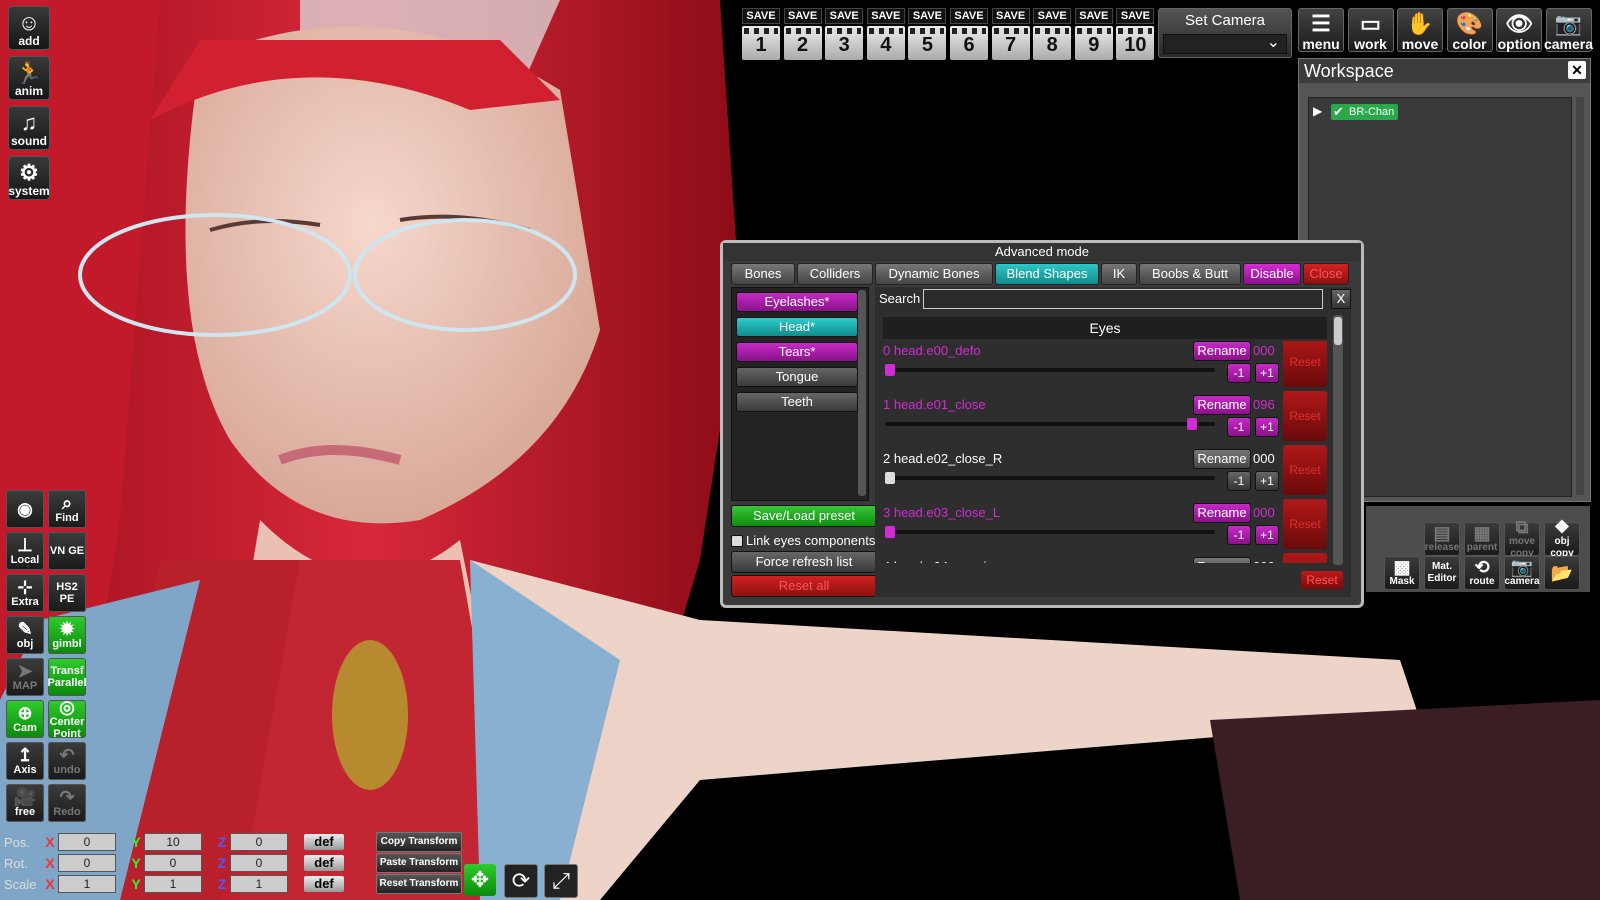  Describe the element at coordinates (67, 761) in the screenshot. I see `tool-undo-button: ↶ undo` at that location.